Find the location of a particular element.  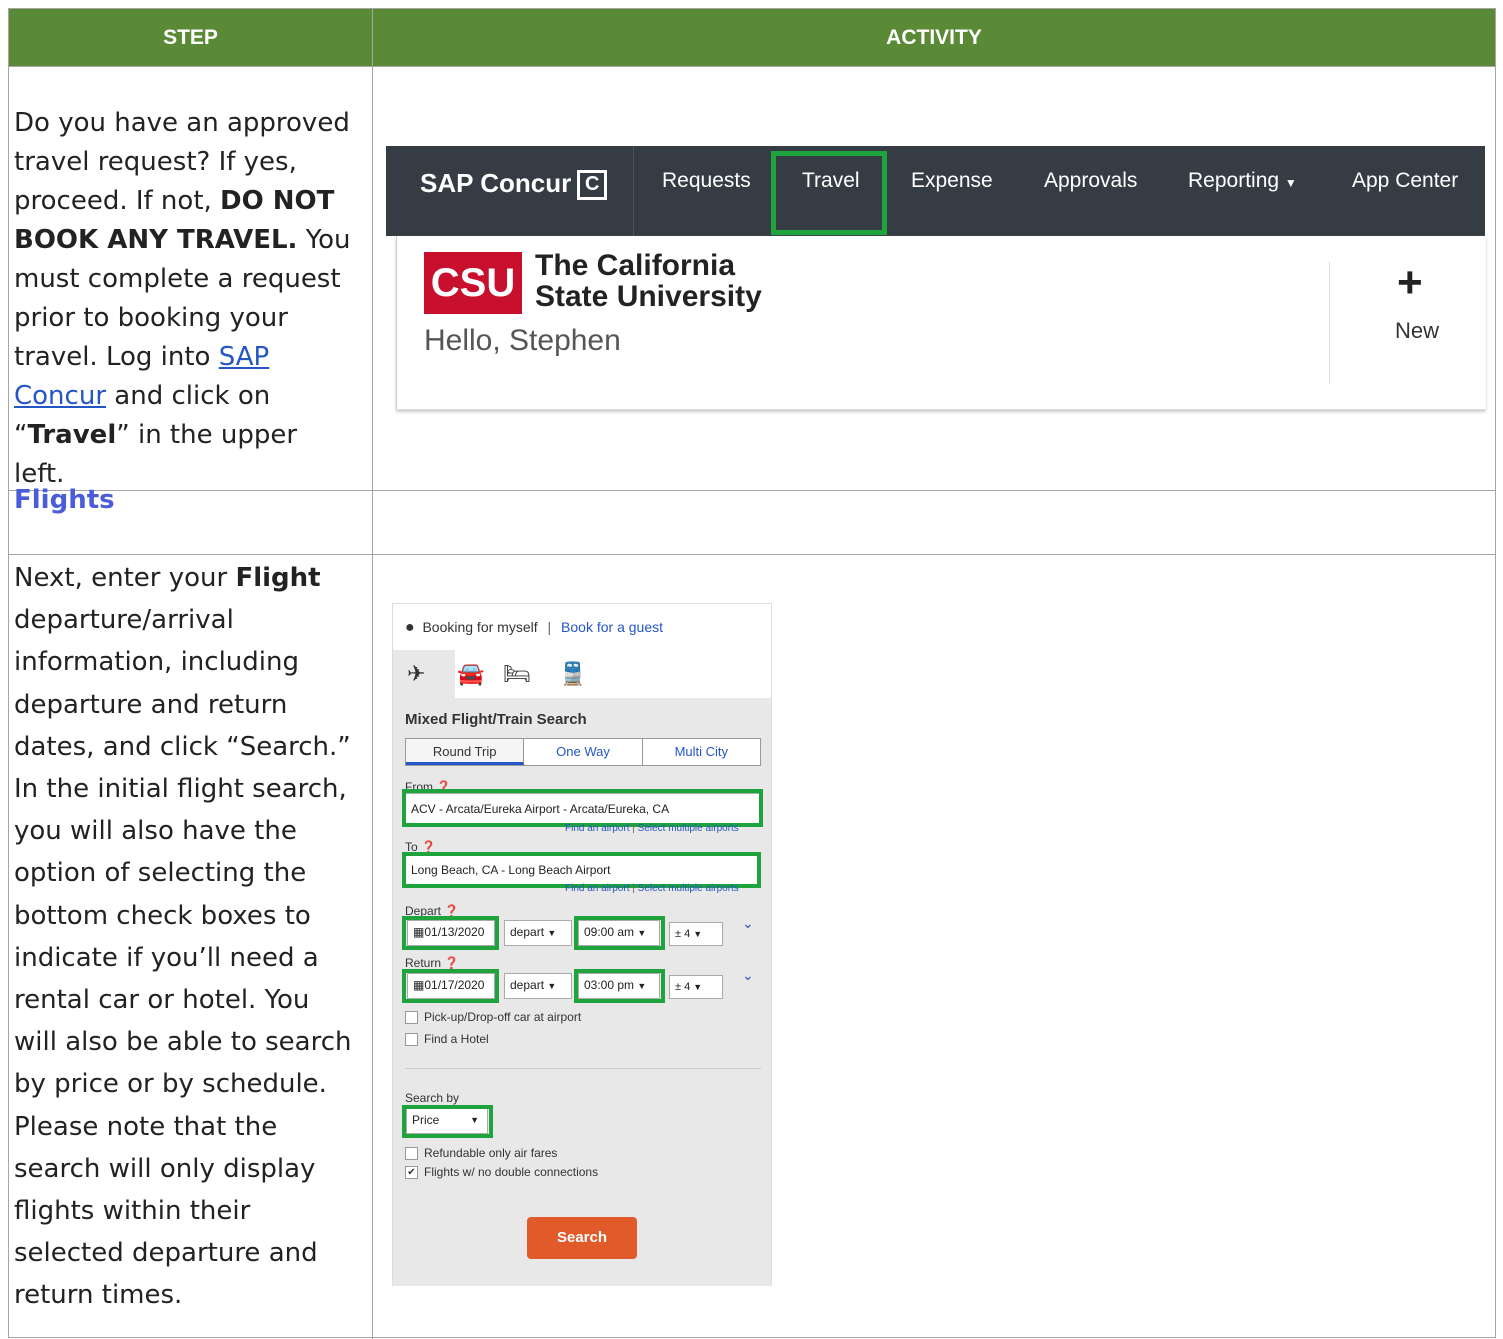

booking-self: Booking for myself is located at coordinates (479, 627).